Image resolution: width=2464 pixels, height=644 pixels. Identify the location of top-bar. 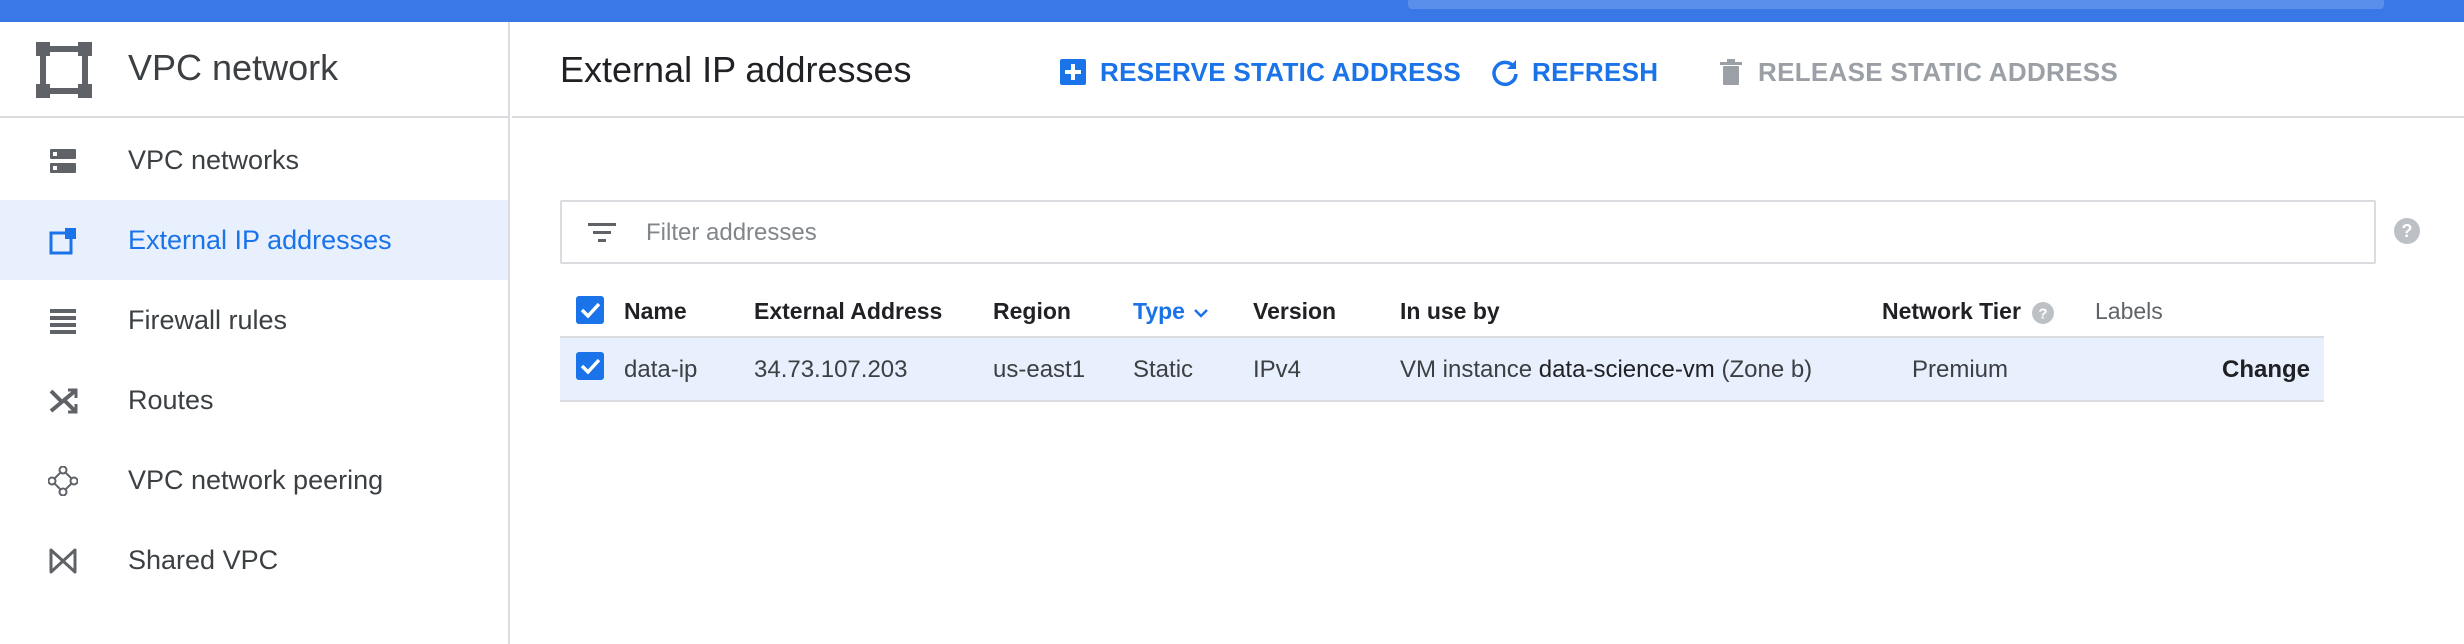
(1232, 11).